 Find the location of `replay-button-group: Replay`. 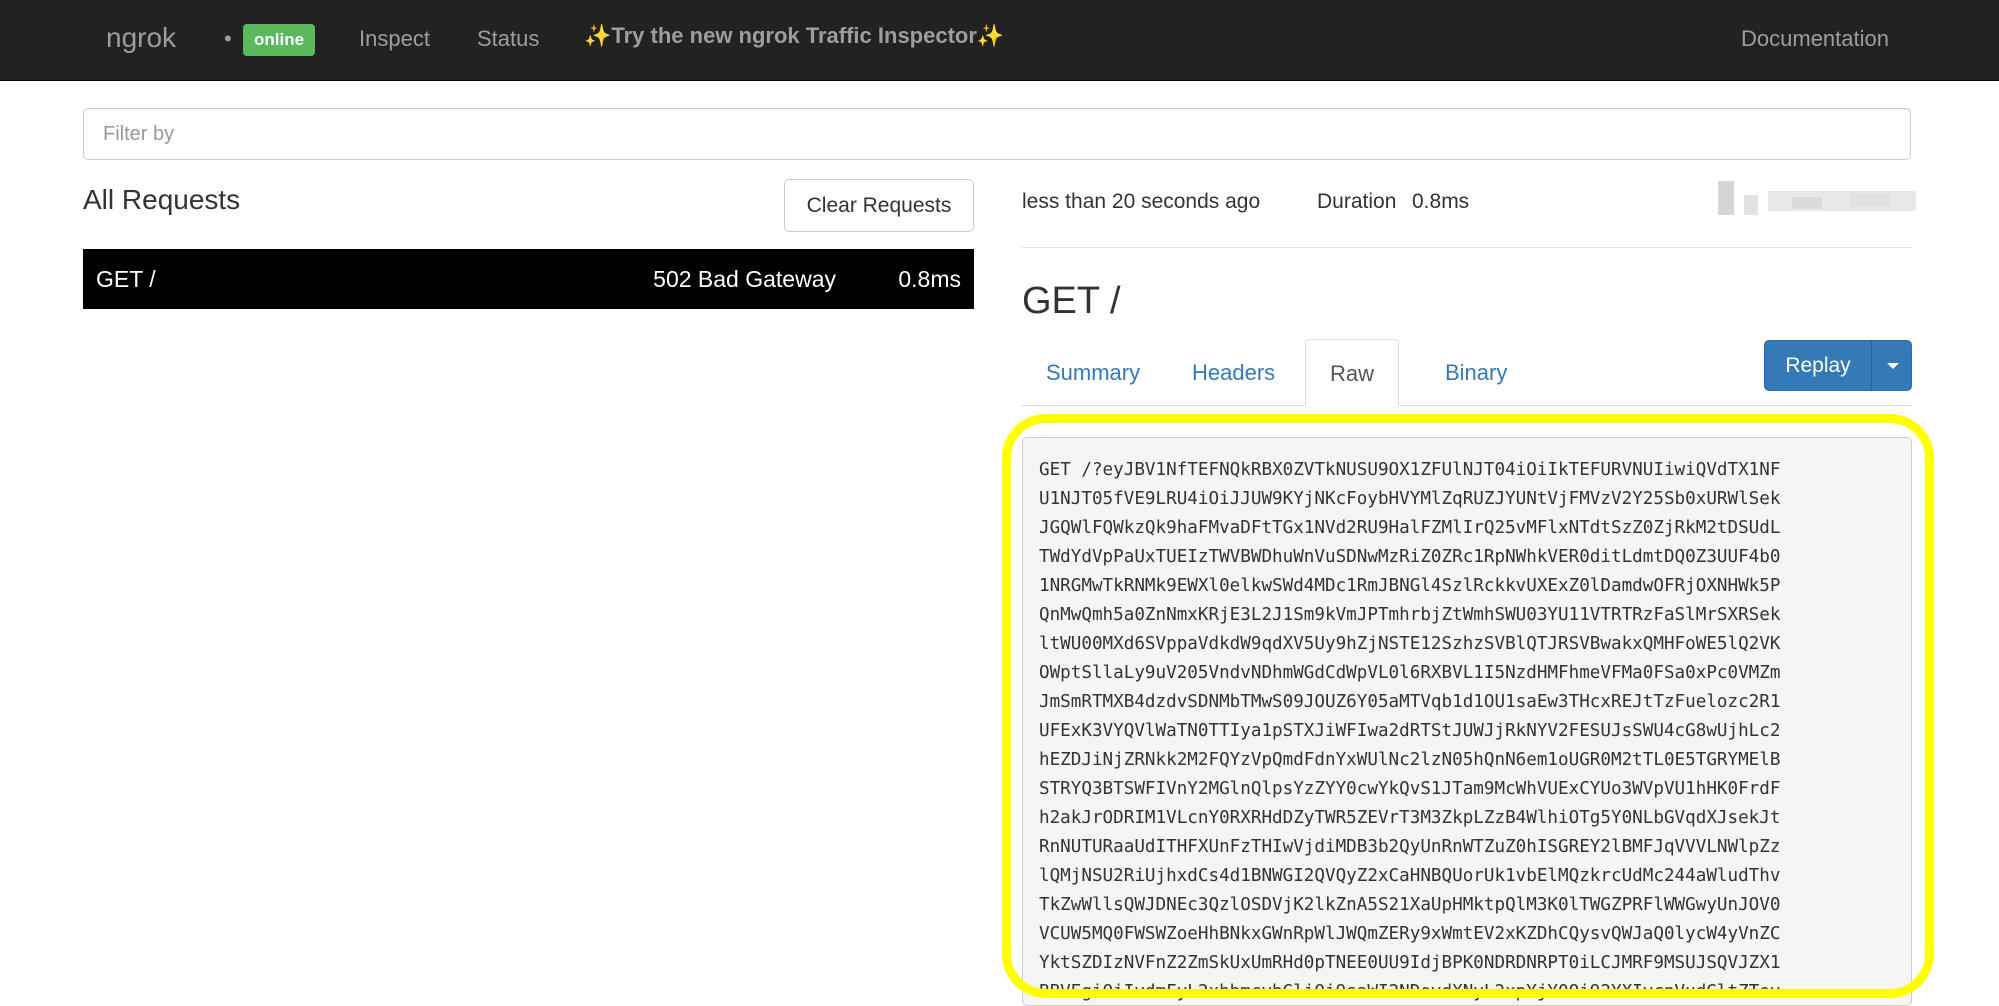

replay-button-group: Replay is located at coordinates (1838, 365).